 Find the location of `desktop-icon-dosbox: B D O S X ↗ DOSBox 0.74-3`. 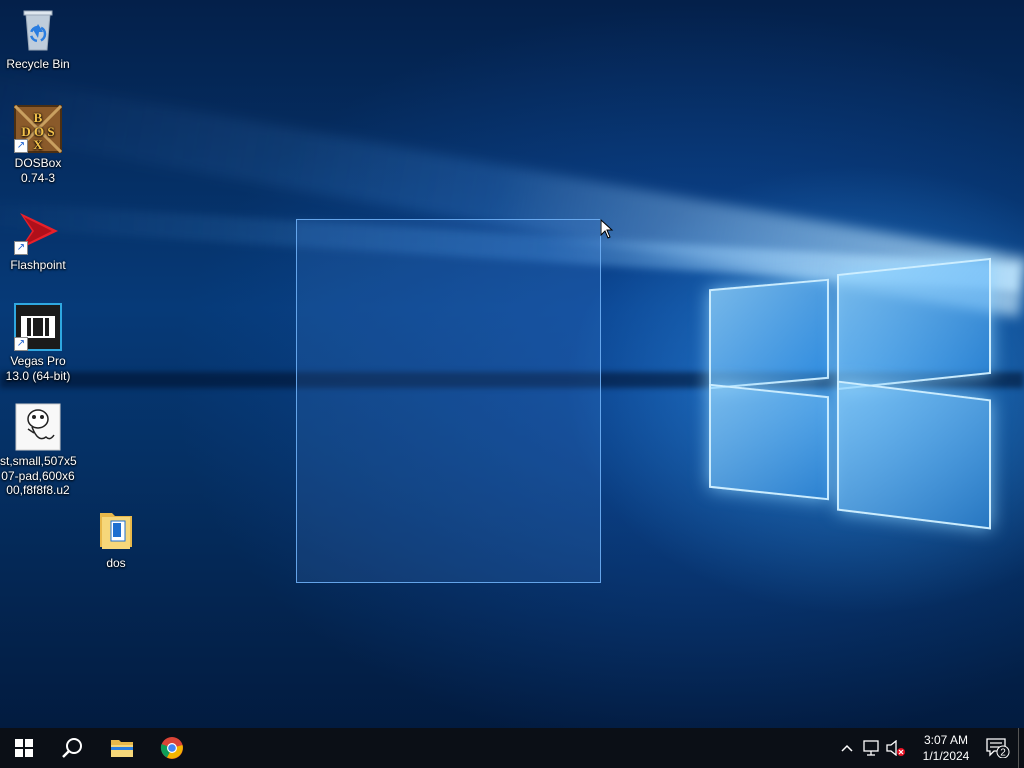

desktop-icon-dosbox: B D O S X ↗ DOSBox 0.74-3 is located at coordinates (38, 144).